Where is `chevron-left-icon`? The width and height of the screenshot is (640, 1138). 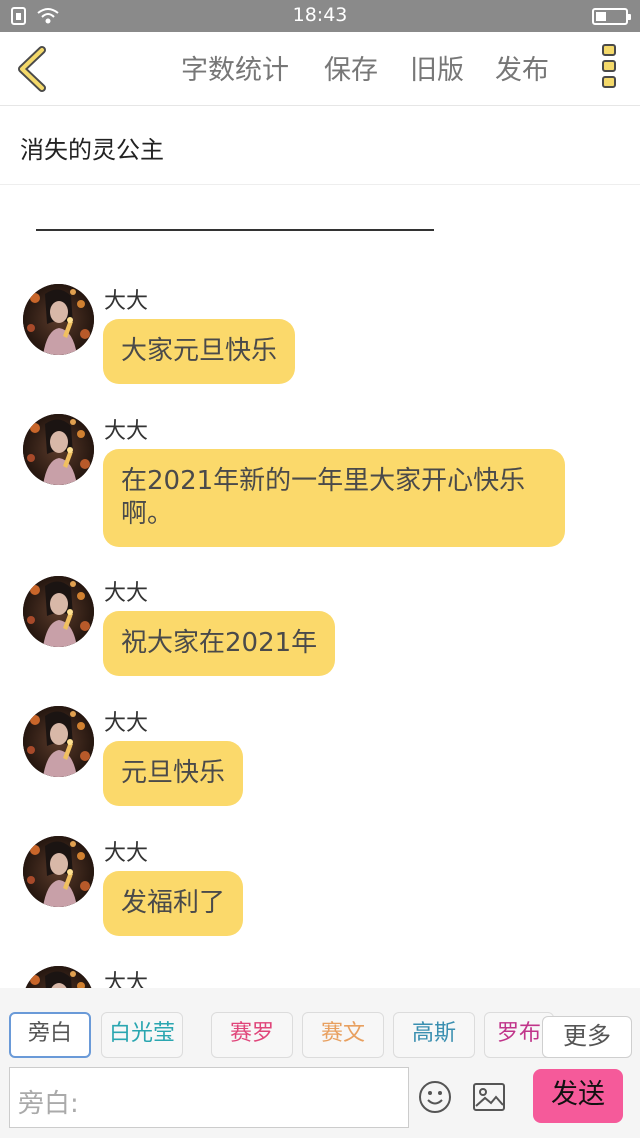
chevron-left-icon is located at coordinates (32, 69).